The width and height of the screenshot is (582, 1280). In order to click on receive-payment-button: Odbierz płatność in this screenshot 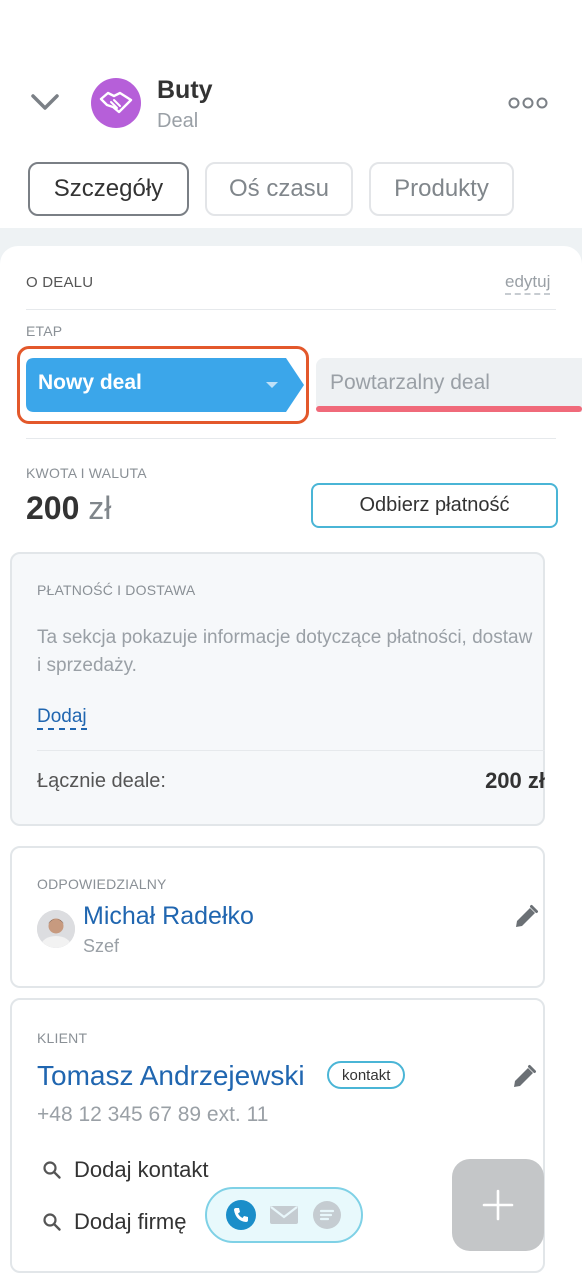, I will do `click(434, 505)`.